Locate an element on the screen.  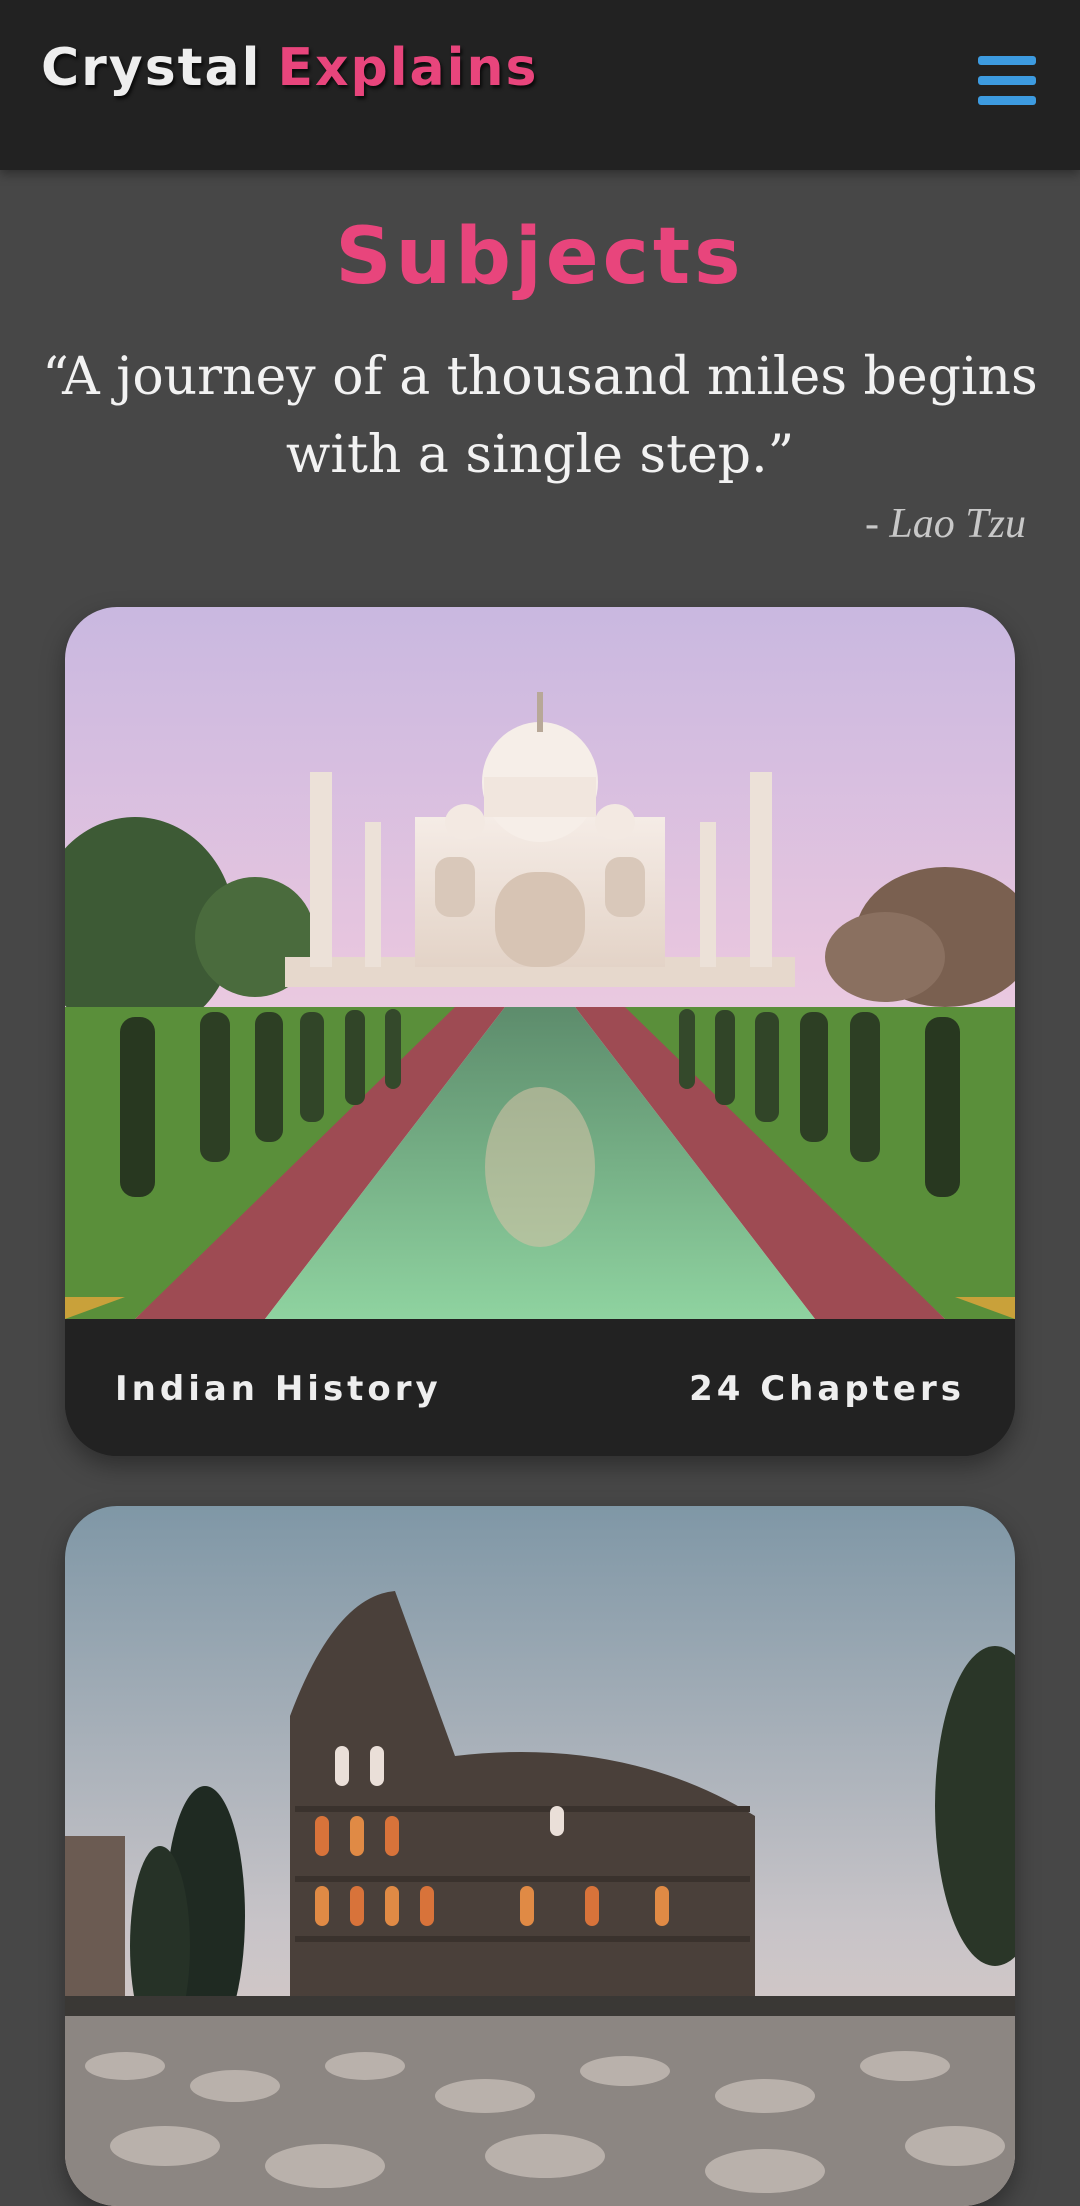
logo-word-explains: Explains is located at coordinates (408, 68).